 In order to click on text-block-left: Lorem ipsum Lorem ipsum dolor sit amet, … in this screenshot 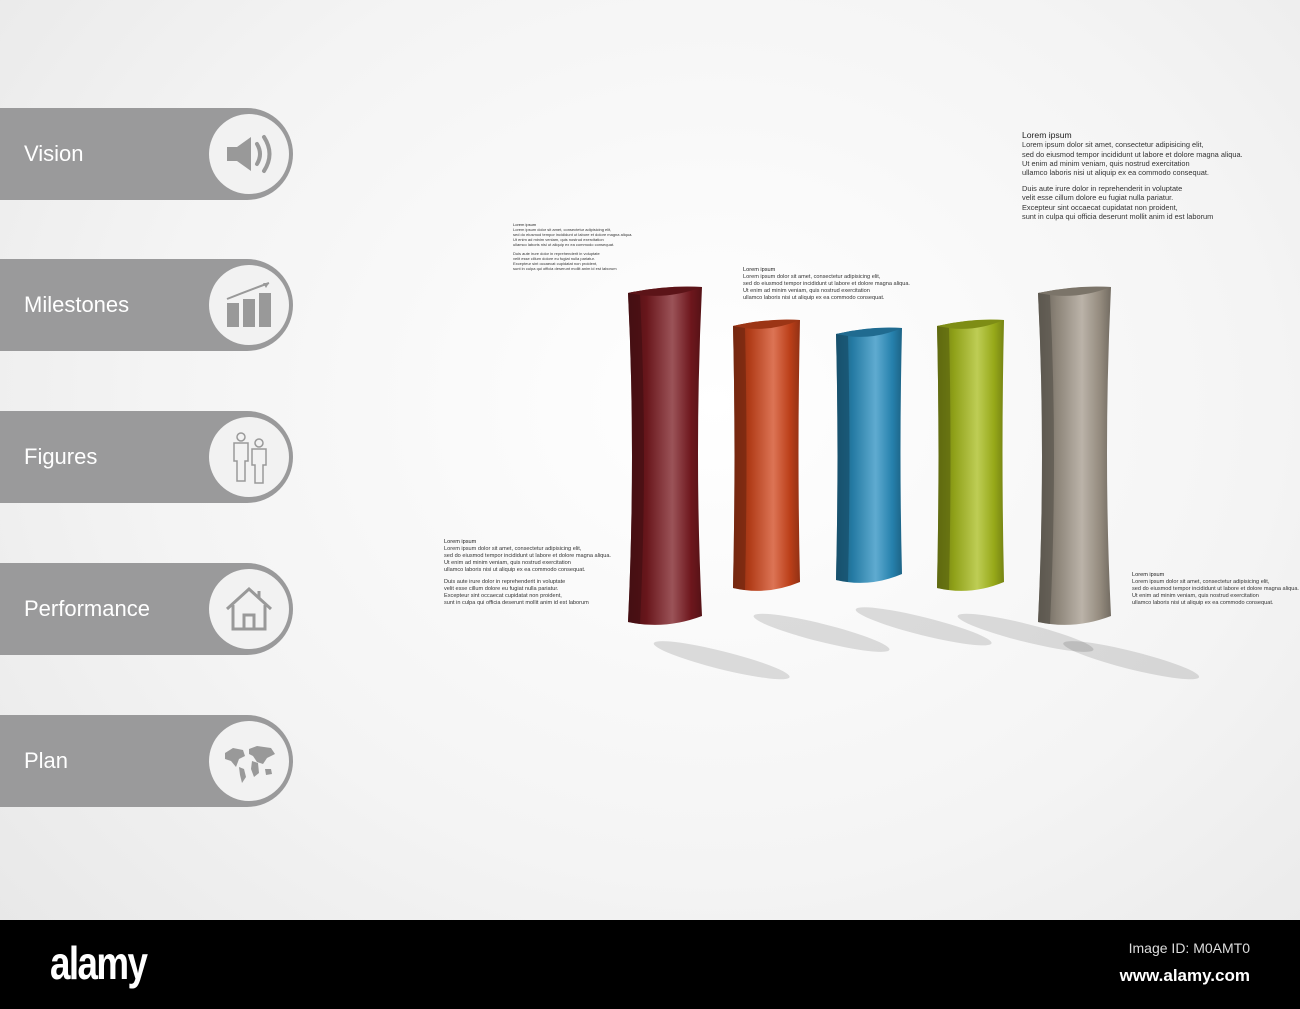, I will do `click(527, 573)`.